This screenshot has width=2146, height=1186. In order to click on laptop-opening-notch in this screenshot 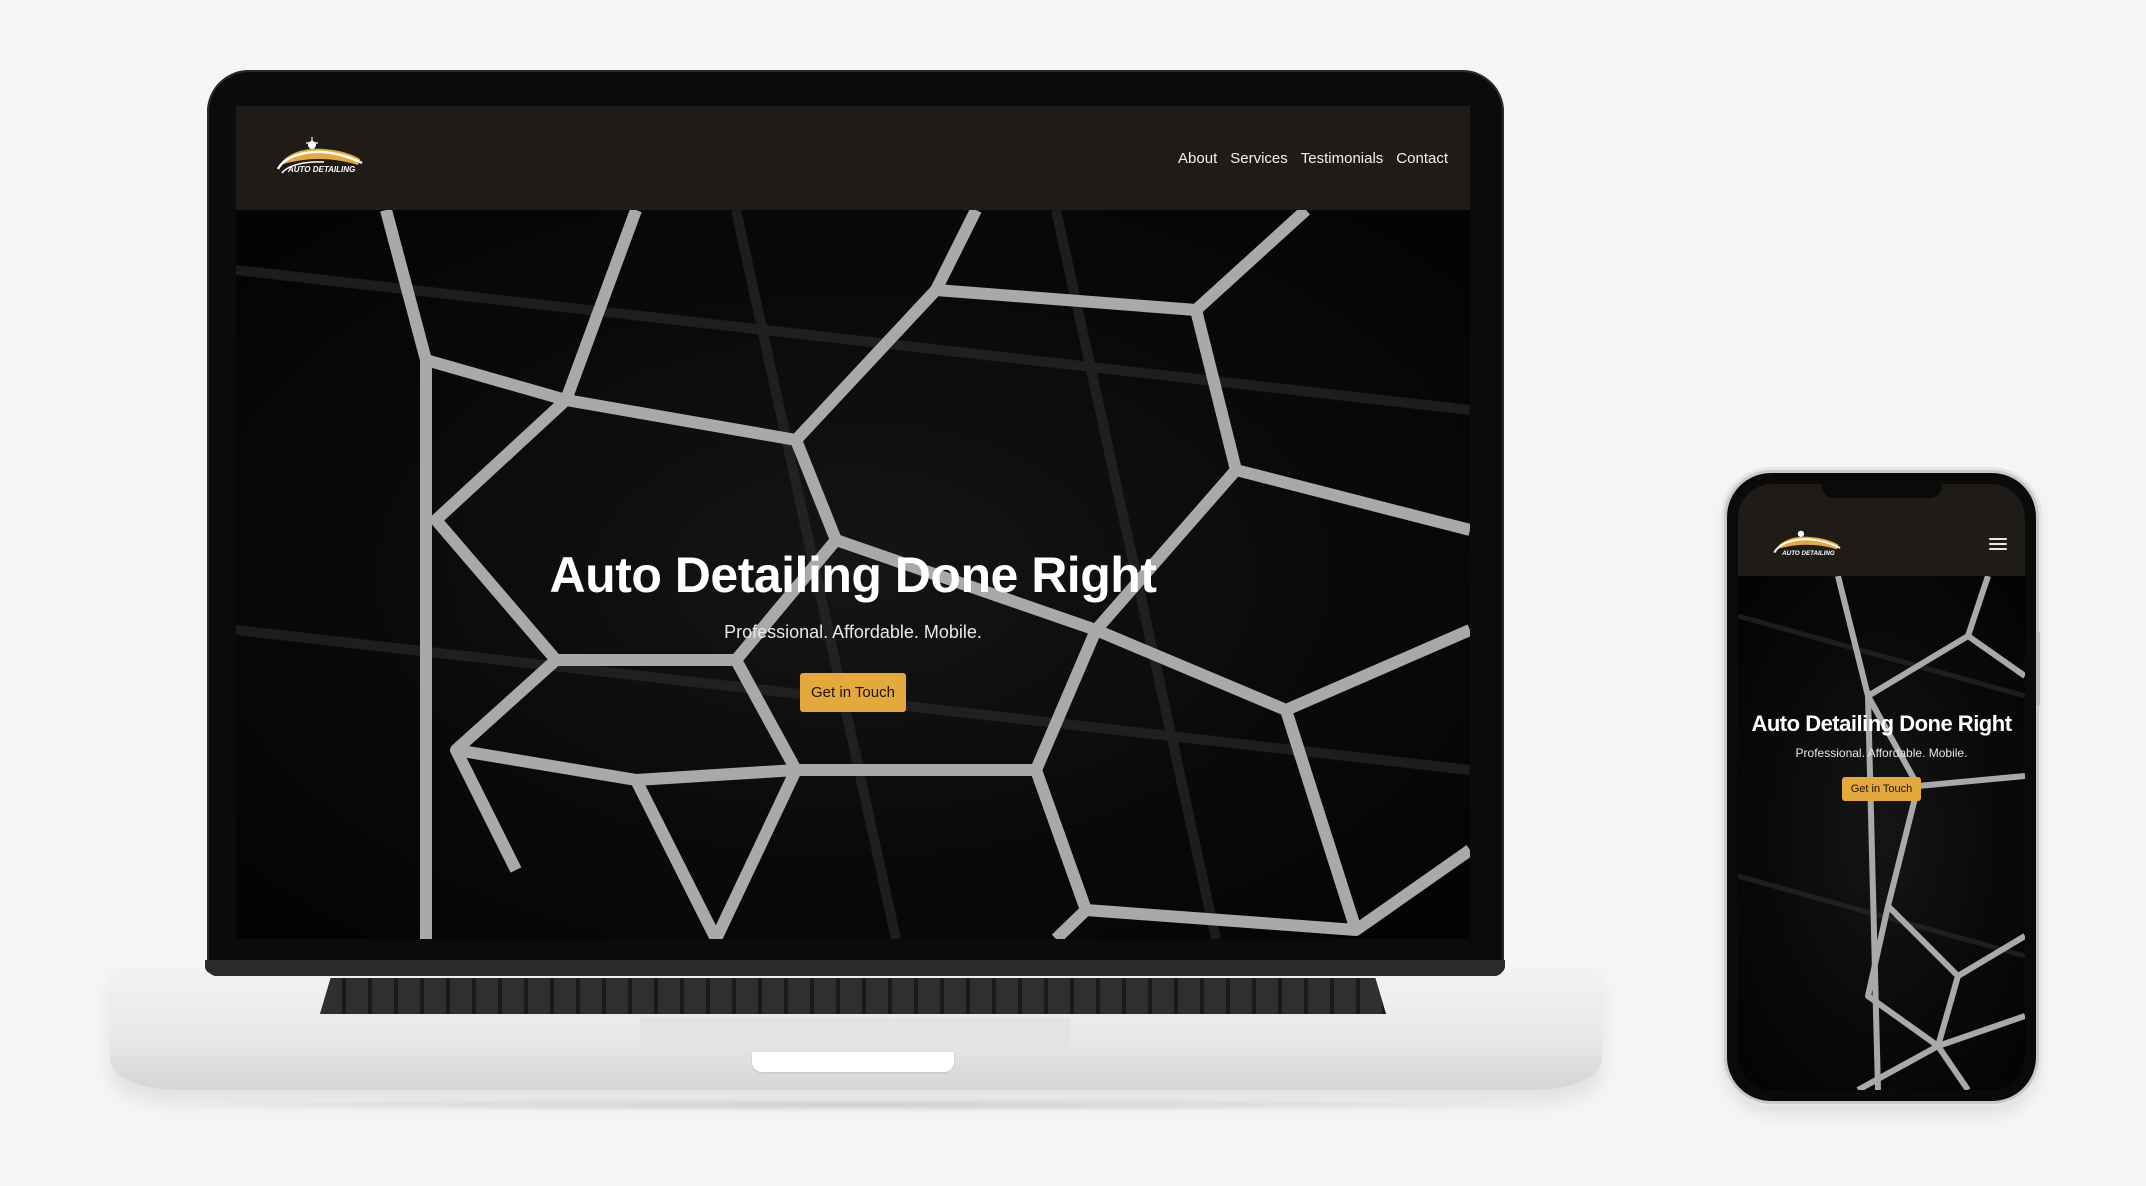, I will do `click(853, 1062)`.